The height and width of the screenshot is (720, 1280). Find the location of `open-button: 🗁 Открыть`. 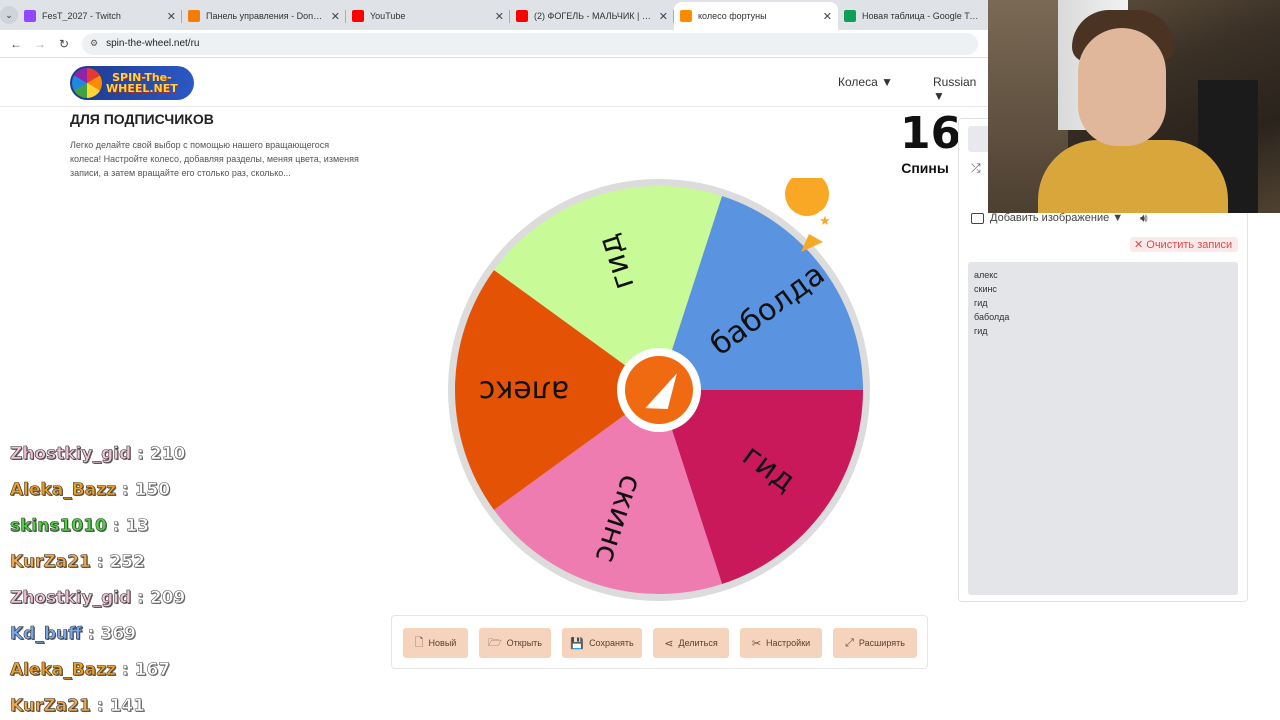

open-button: 🗁 Открыть is located at coordinates (515, 643).